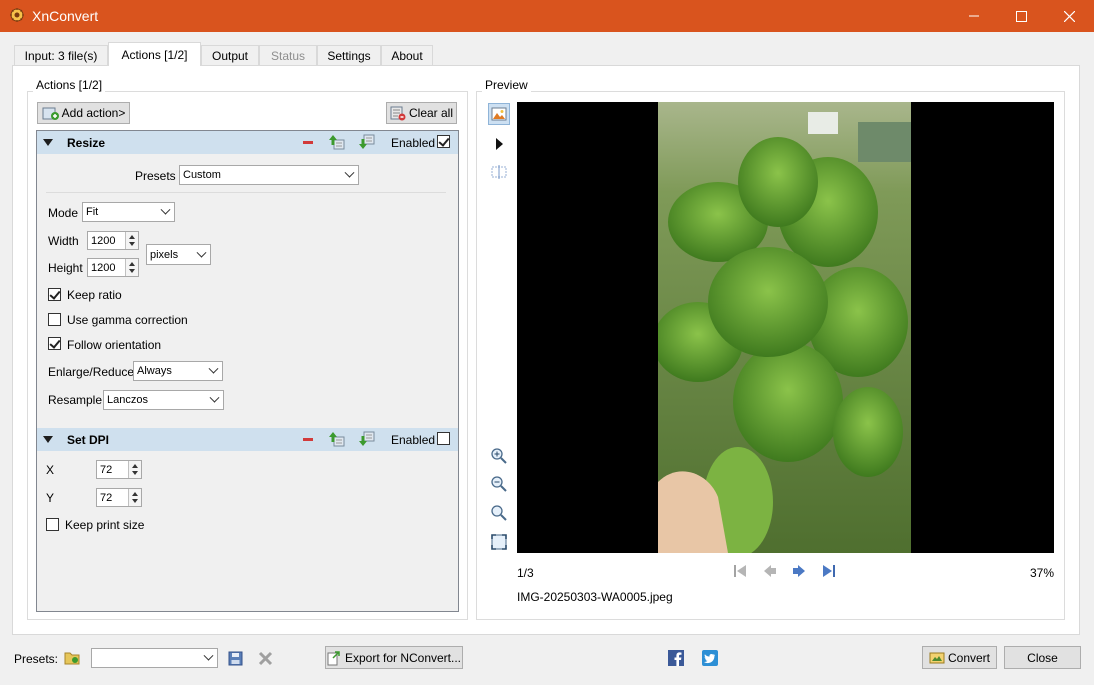 The width and height of the screenshot is (1094, 685). What do you see at coordinates (128, 212) in the screenshot?
I see `mode-select: Fit` at bounding box center [128, 212].